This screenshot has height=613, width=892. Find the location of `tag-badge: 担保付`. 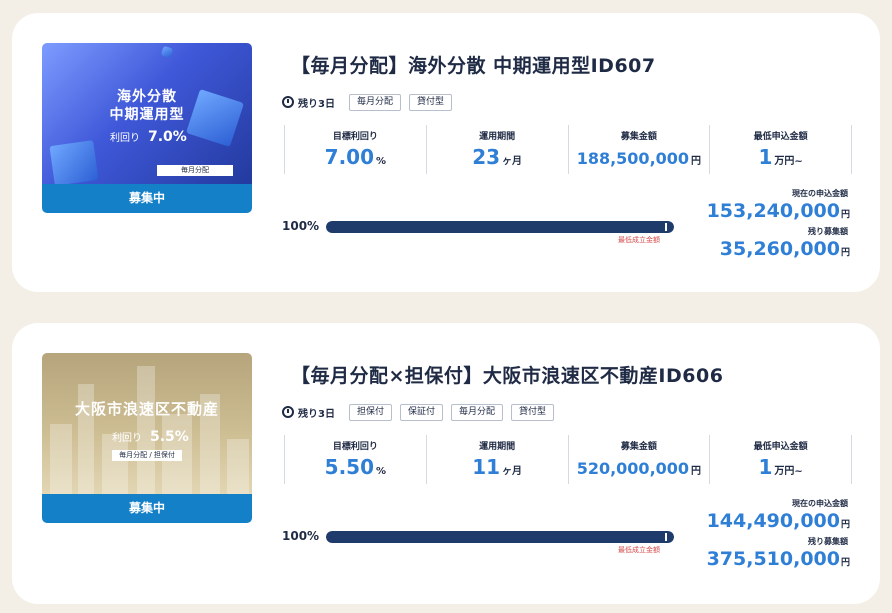

tag-badge: 担保付 is located at coordinates (370, 412).